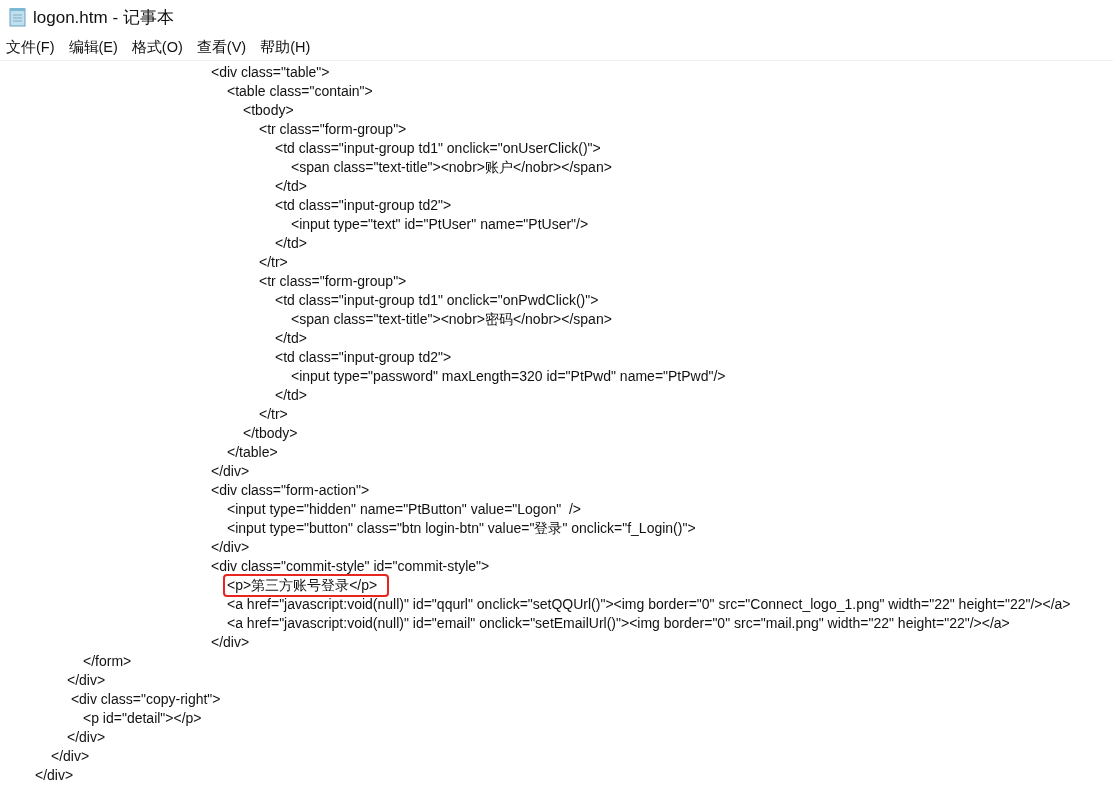  I want to click on code-line: </form>, so click(107, 661).